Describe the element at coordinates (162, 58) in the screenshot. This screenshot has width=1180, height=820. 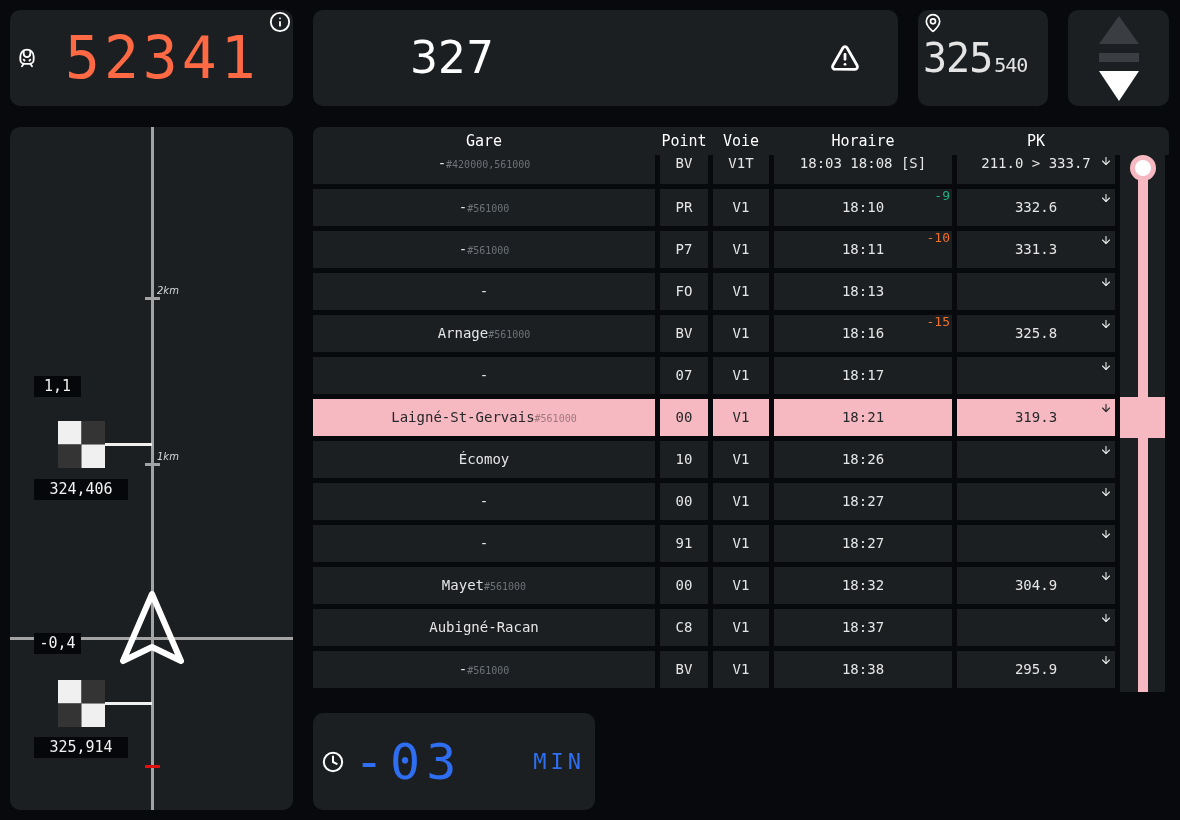
I see `train-number: 52341` at that location.